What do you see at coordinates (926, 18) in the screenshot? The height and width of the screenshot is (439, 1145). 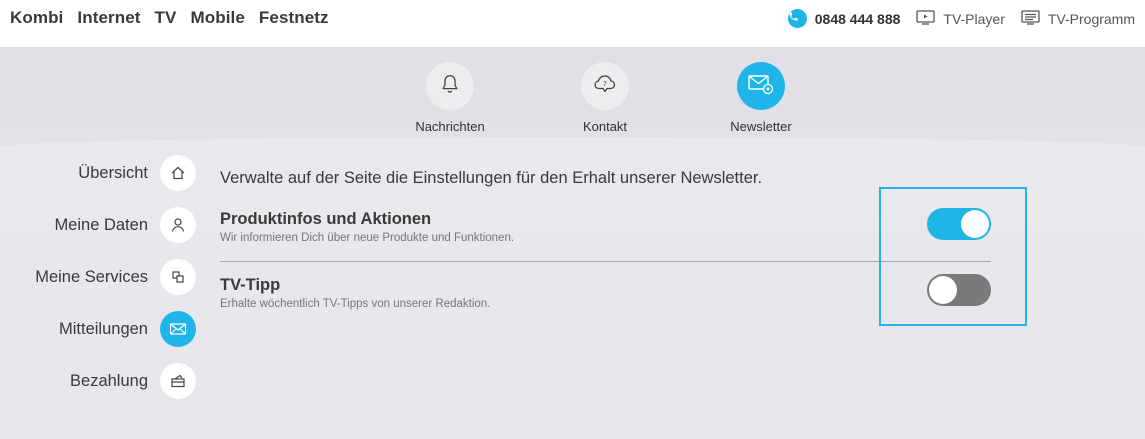 I see `tv-player-icon` at bounding box center [926, 18].